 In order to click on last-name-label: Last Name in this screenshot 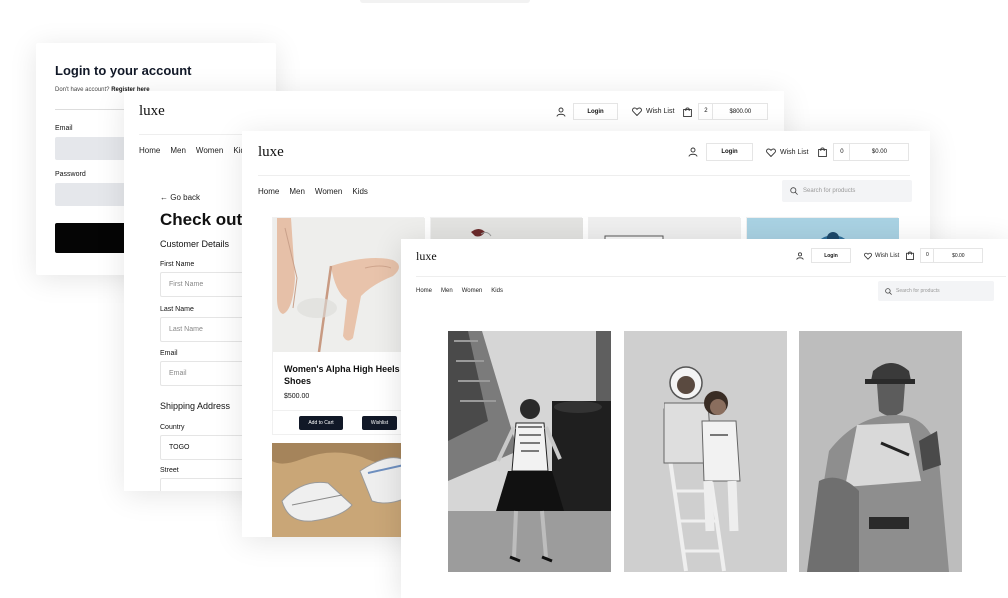, I will do `click(177, 309)`.